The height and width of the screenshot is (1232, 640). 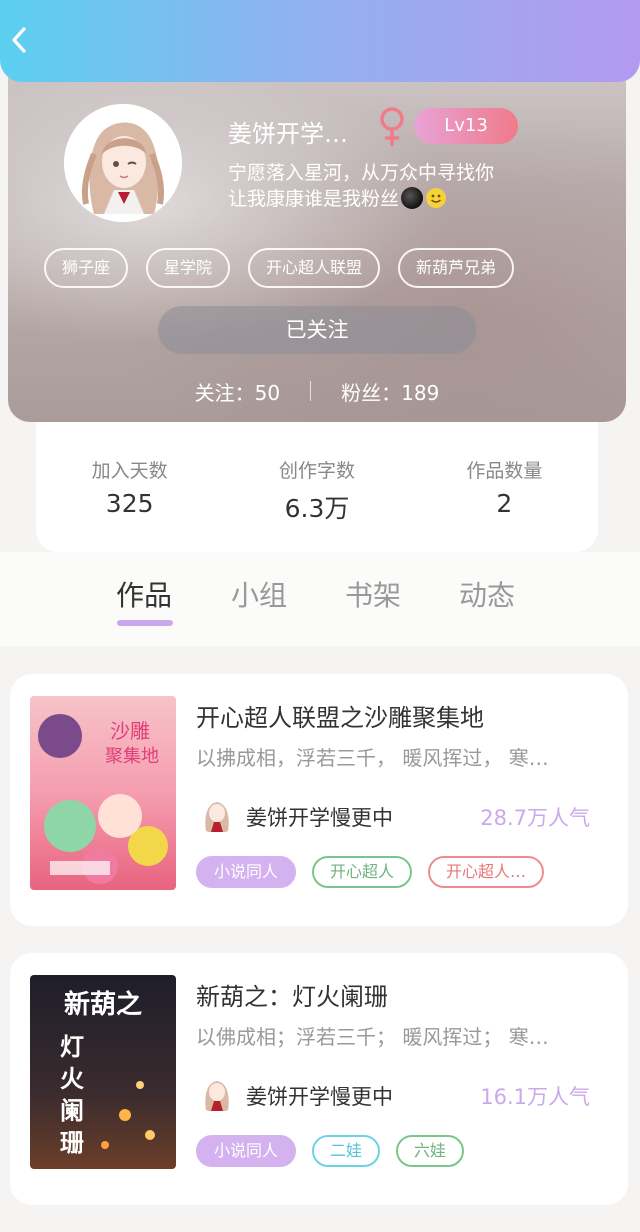 I want to click on work-title: 开心超人联盟之沙雕聚集地, so click(x=340, y=715).